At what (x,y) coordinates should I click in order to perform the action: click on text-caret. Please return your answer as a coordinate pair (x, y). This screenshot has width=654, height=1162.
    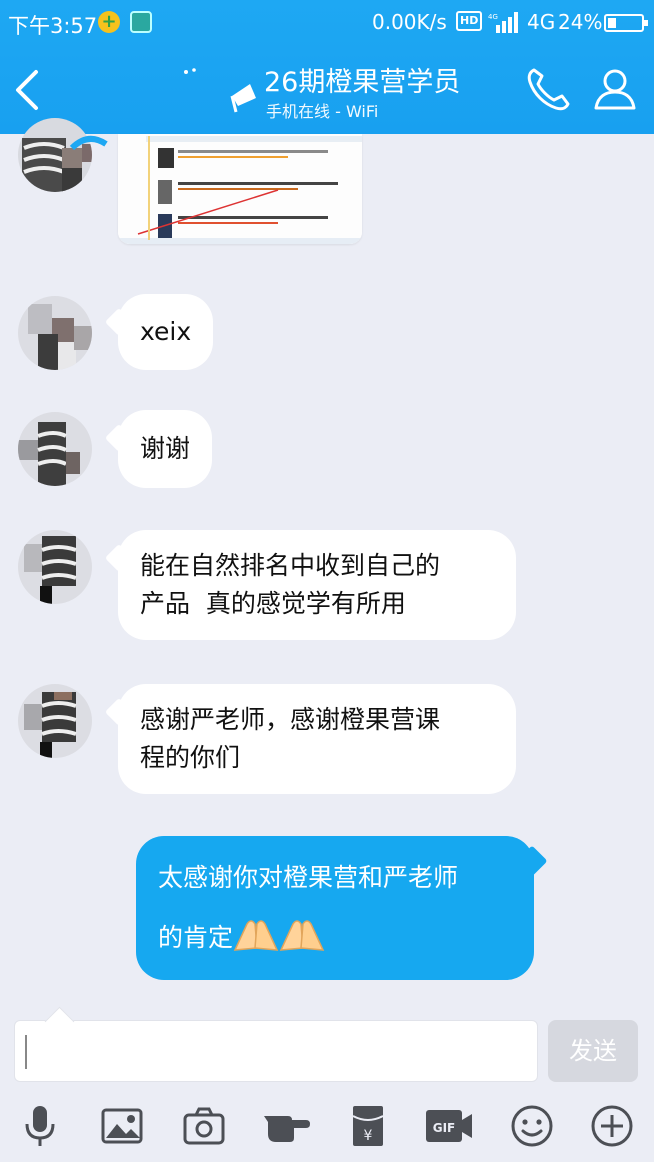
    Looking at the image, I should click on (26, 1052).